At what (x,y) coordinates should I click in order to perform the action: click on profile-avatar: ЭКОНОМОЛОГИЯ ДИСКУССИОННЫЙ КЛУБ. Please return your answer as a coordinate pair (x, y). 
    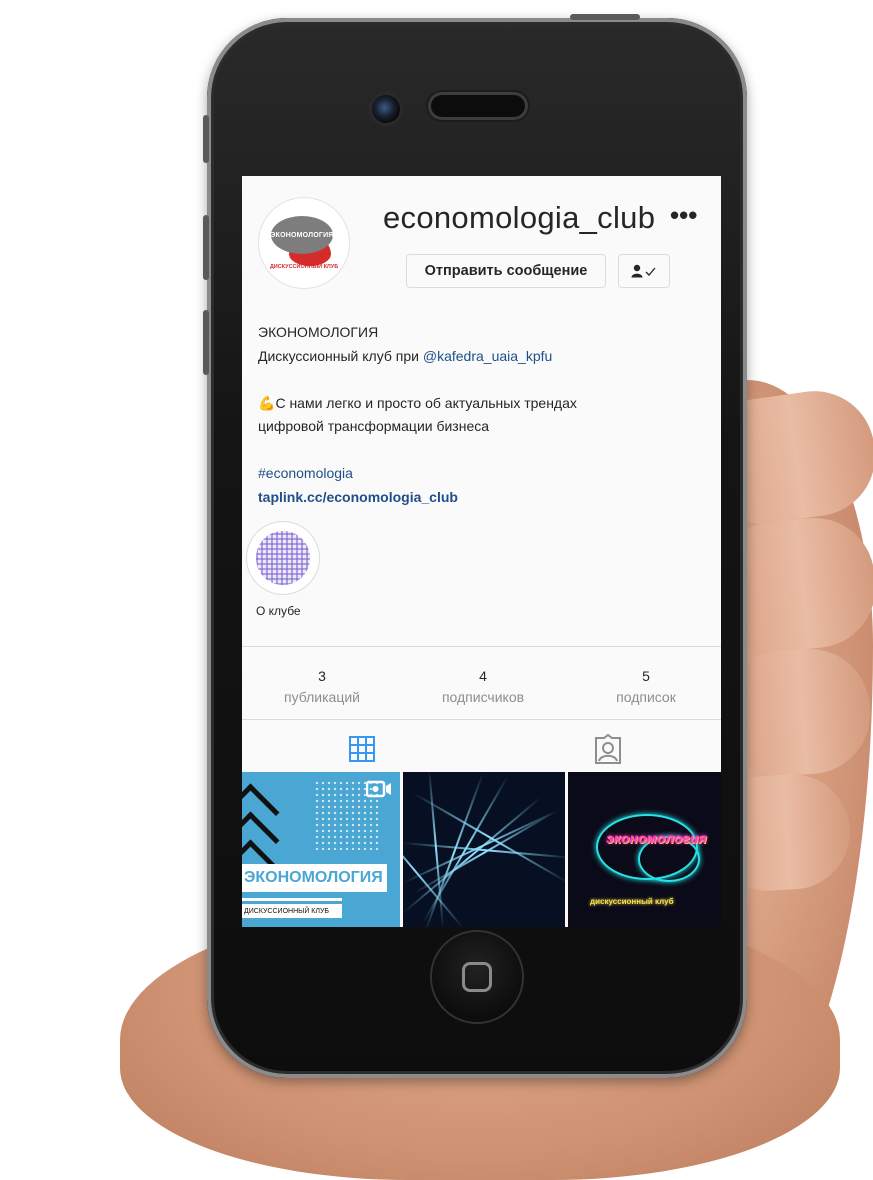
    Looking at the image, I should click on (304, 243).